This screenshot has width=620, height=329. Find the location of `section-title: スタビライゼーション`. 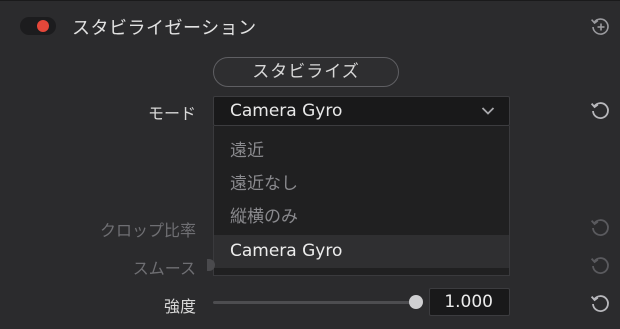

section-title: スタビライゼーション is located at coordinates (164, 28).